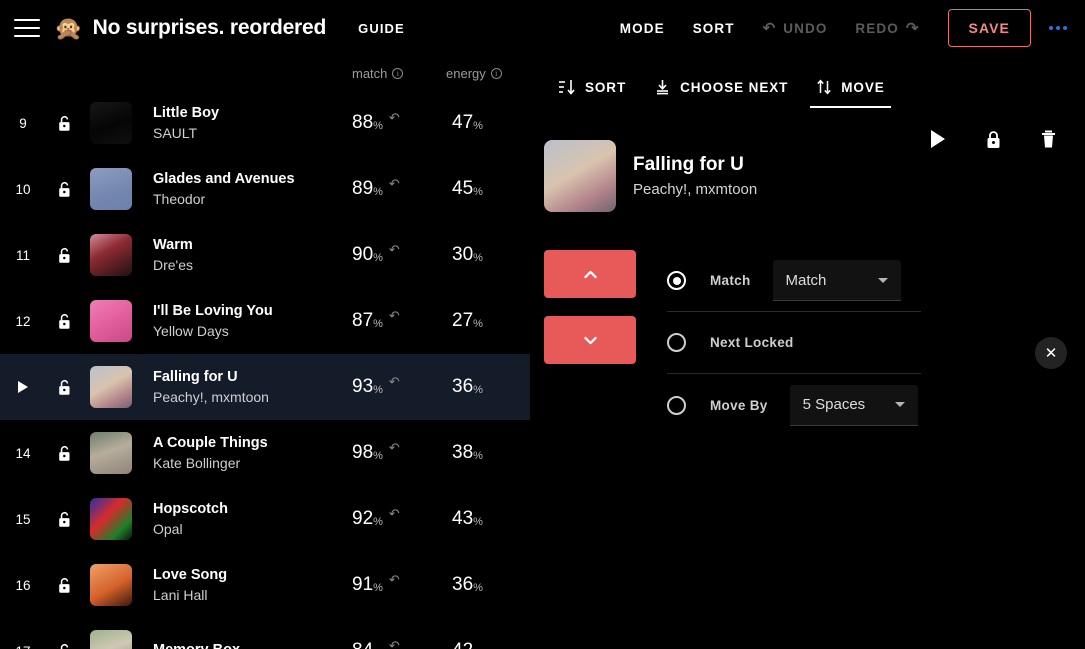 This screenshot has height=649, width=1085. Describe the element at coordinates (265, 255) in the screenshot. I see `track-row: 11 Warm Dre'es 90% ↶ 30%` at that location.